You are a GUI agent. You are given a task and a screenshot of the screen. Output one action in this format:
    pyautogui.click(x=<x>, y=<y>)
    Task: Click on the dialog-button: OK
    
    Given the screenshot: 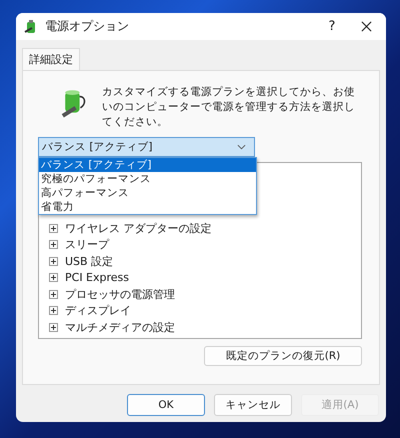 What is the action you would take?
    pyautogui.click(x=166, y=405)
    